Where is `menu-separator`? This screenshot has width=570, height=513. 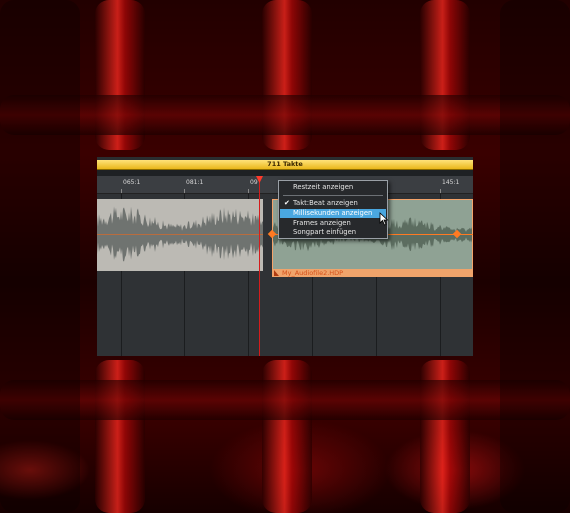
menu-separator is located at coordinates (333, 195).